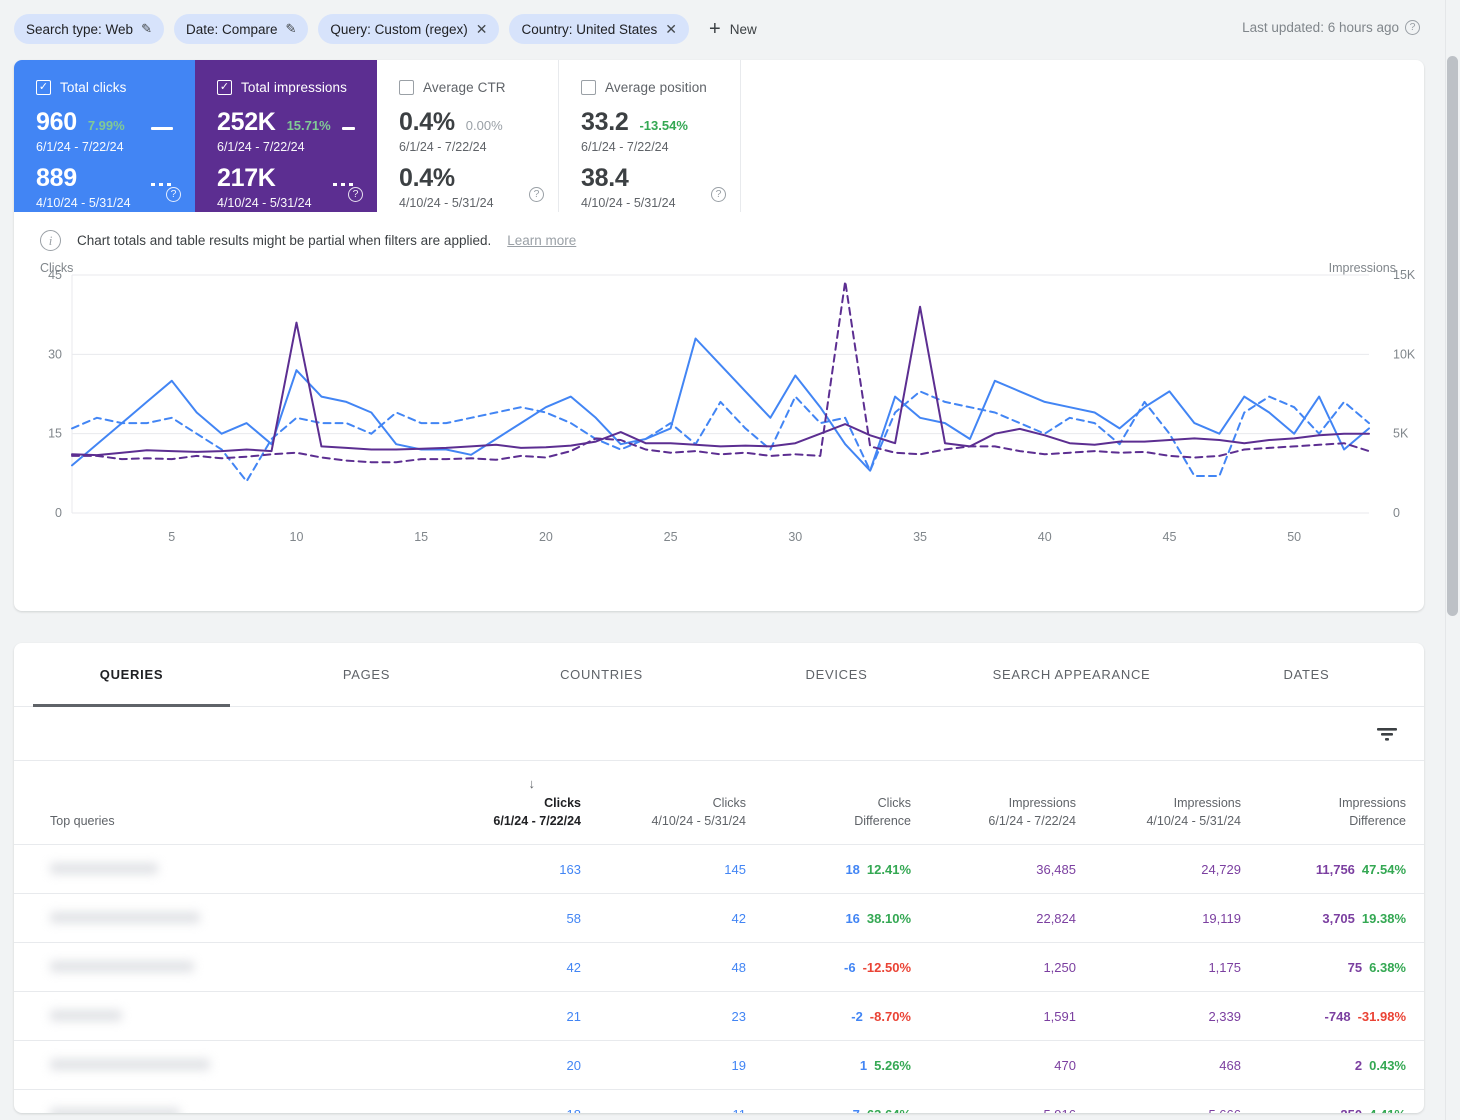 This screenshot has height=1120, width=1460. What do you see at coordinates (348, 128) in the screenshot?
I see `solid-line-legend-icon` at bounding box center [348, 128].